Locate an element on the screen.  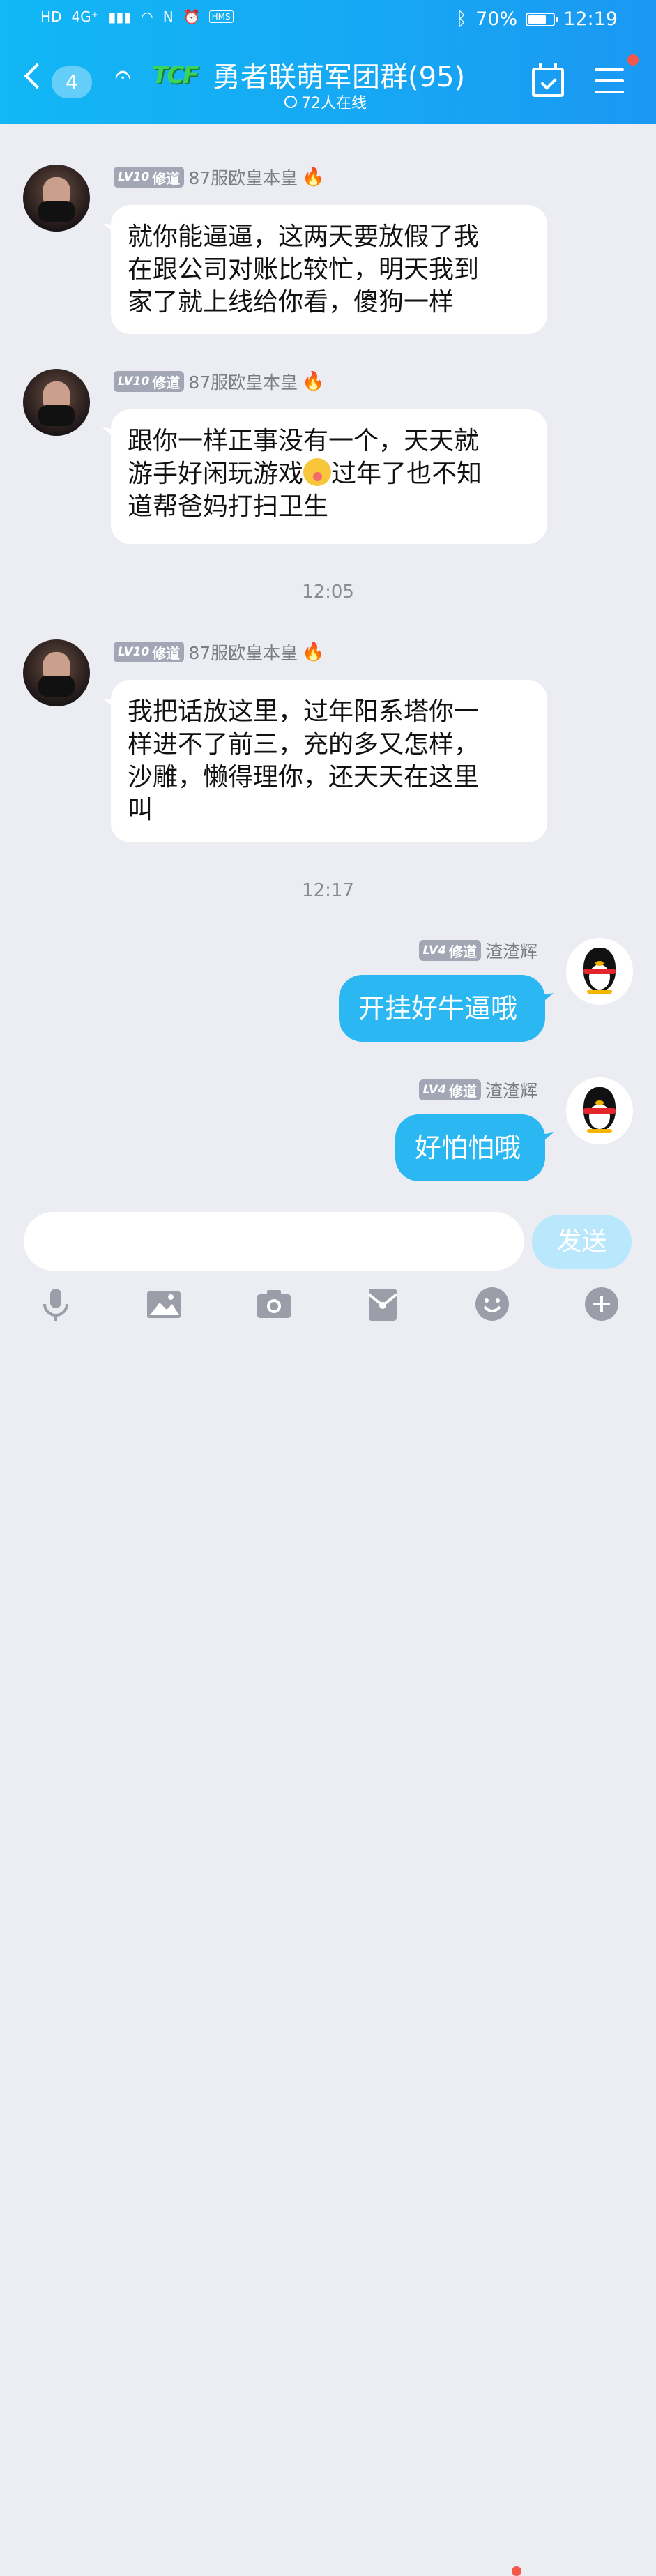
mic-icon is located at coordinates (56, 1304).